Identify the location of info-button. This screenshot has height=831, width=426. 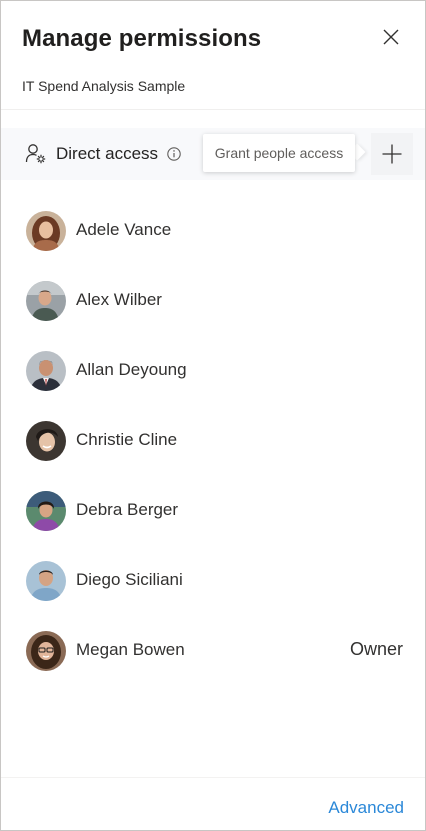
(174, 154).